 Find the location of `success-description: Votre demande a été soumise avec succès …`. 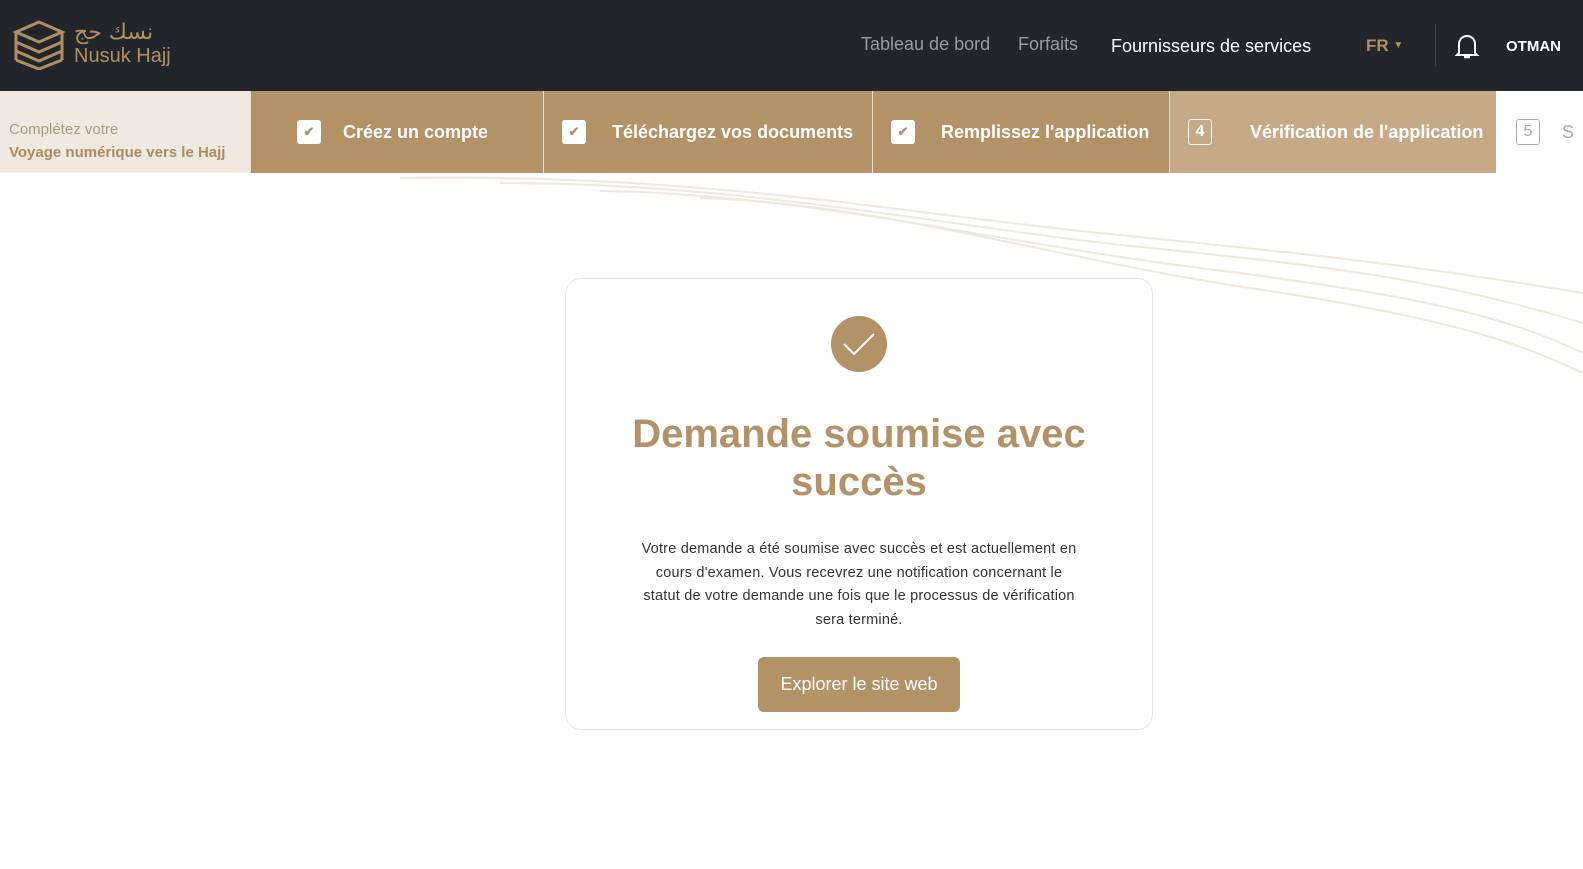

success-description: Votre demande a été soumise avec succès … is located at coordinates (859, 584).